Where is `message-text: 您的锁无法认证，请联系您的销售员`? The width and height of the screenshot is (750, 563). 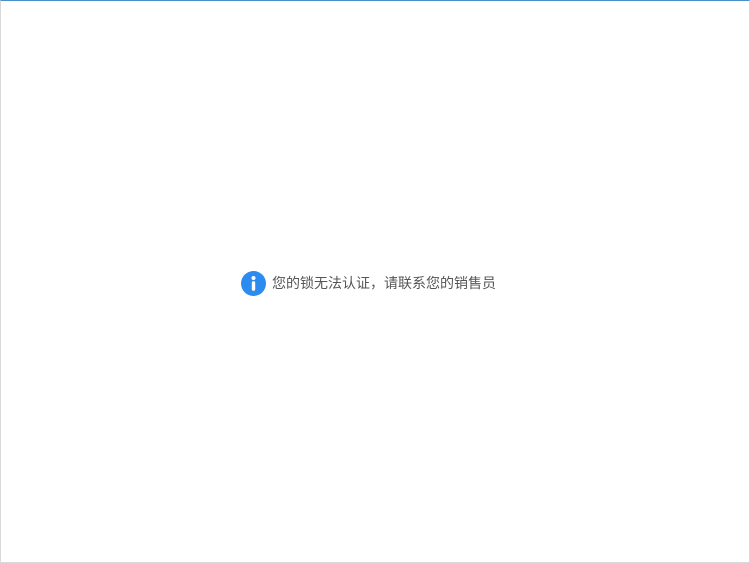 message-text: 您的锁无法认证，请联系您的销售员 is located at coordinates (384, 283).